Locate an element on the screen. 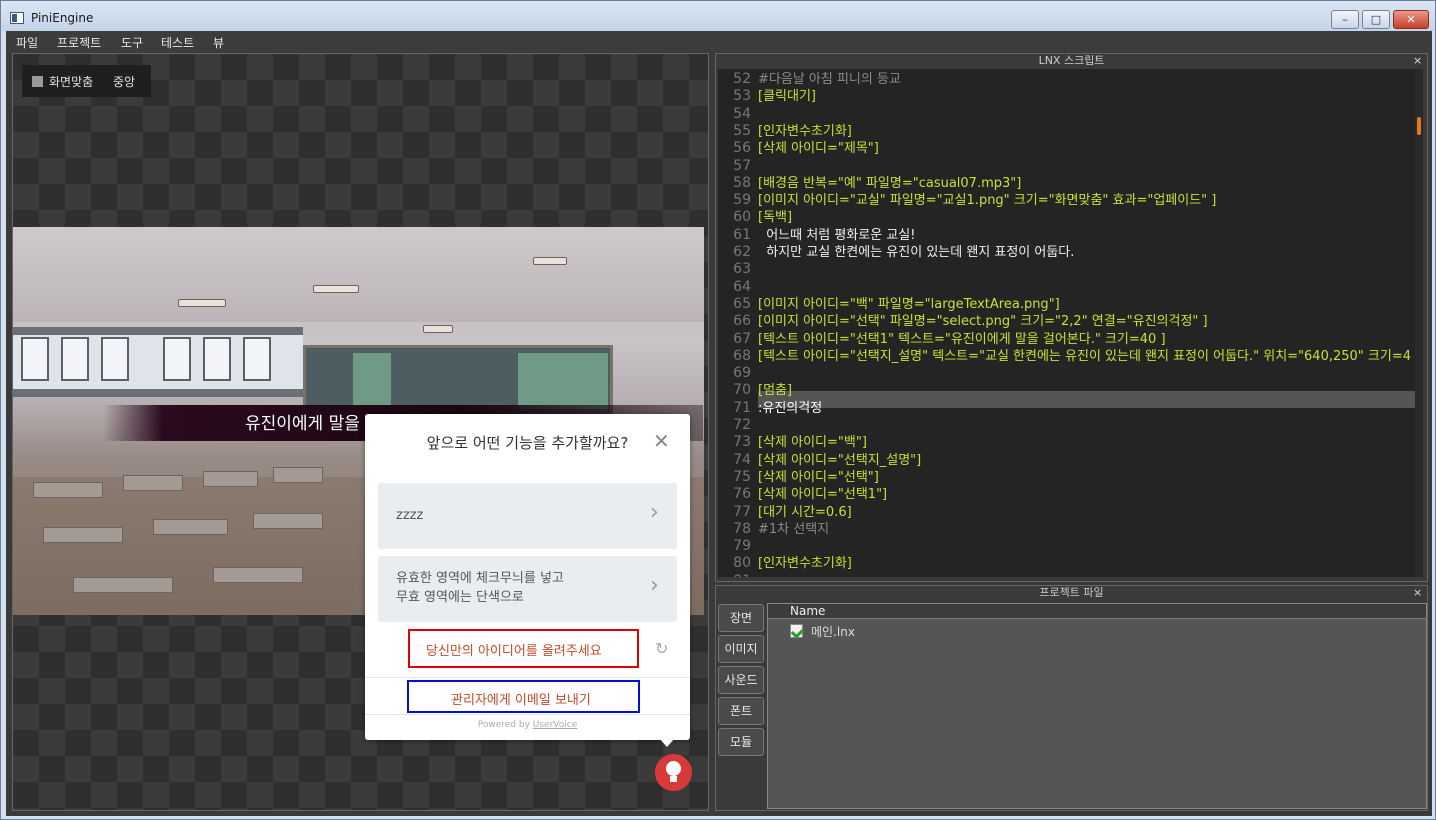 The width and height of the screenshot is (1436, 820). line-number: 58 is located at coordinates (742, 182).